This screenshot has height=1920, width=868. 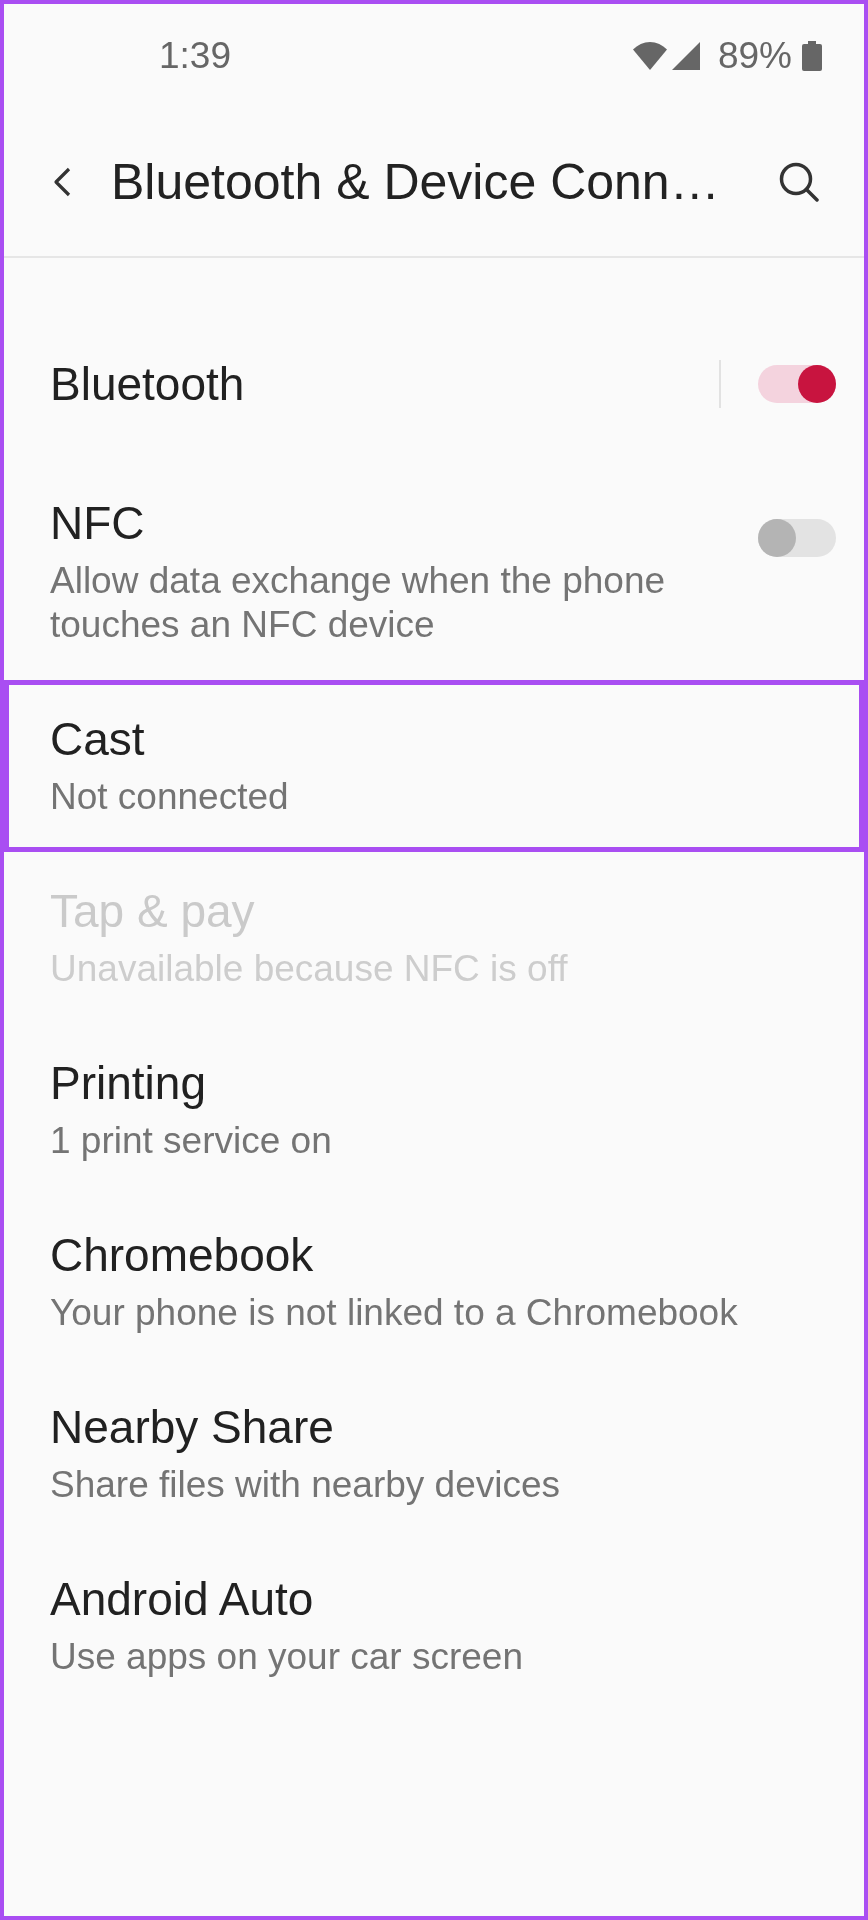 I want to click on setting-label: Android Auto, so click(x=182, y=1599).